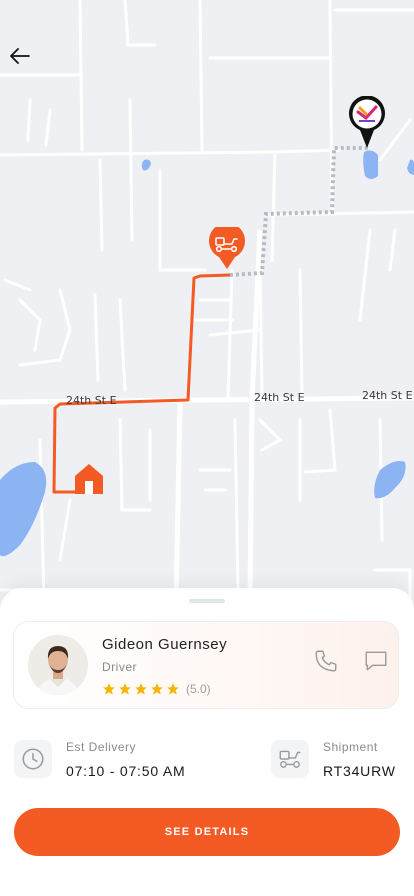  What do you see at coordinates (207, 601) in the screenshot?
I see `sheet-drag-handle` at bounding box center [207, 601].